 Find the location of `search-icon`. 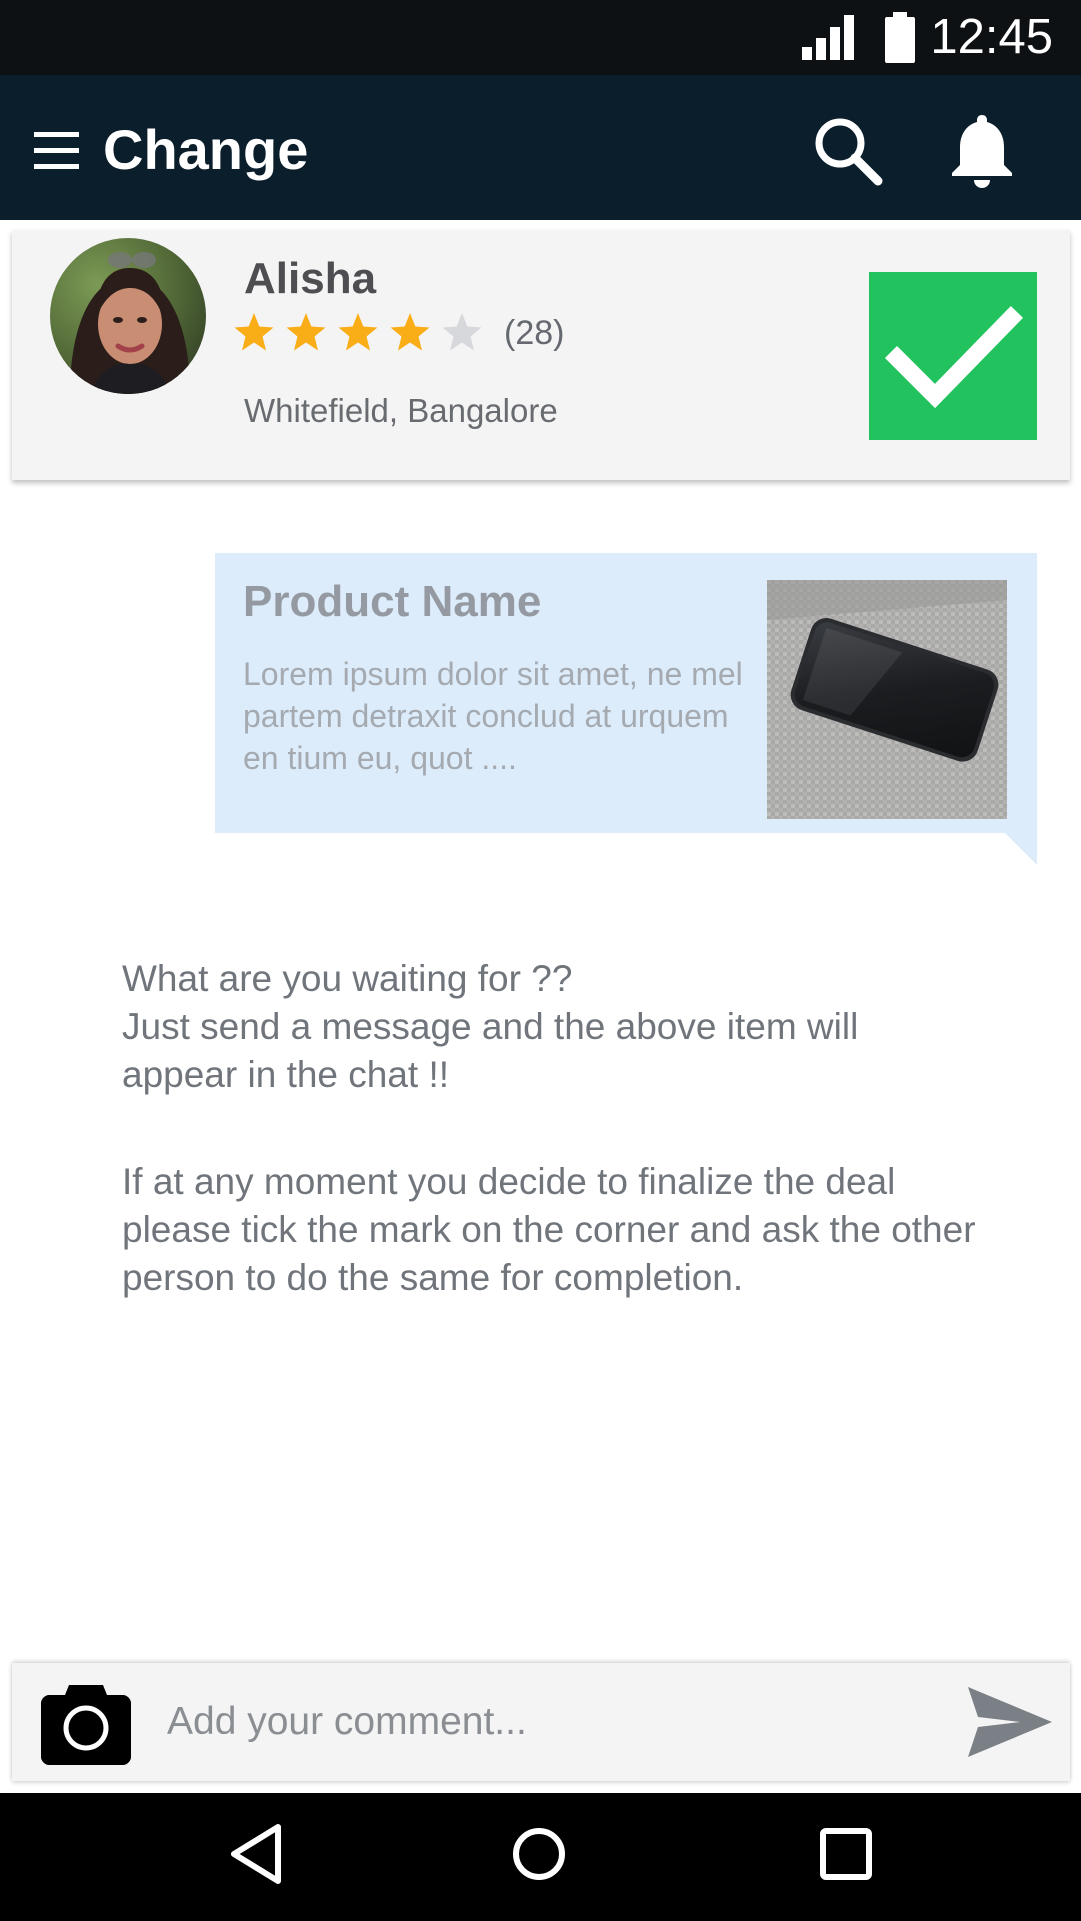

search-icon is located at coordinates (848, 151).